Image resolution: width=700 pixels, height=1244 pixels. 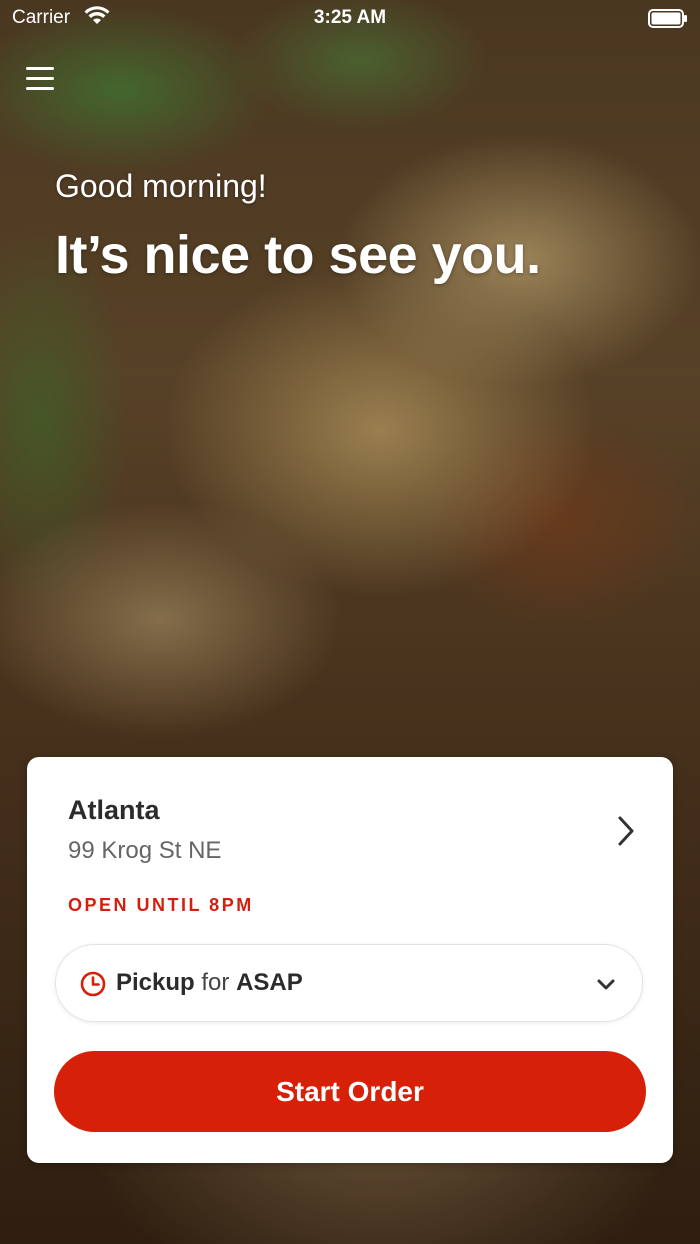 I want to click on chevron-right-icon, so click(x=626, y=833).